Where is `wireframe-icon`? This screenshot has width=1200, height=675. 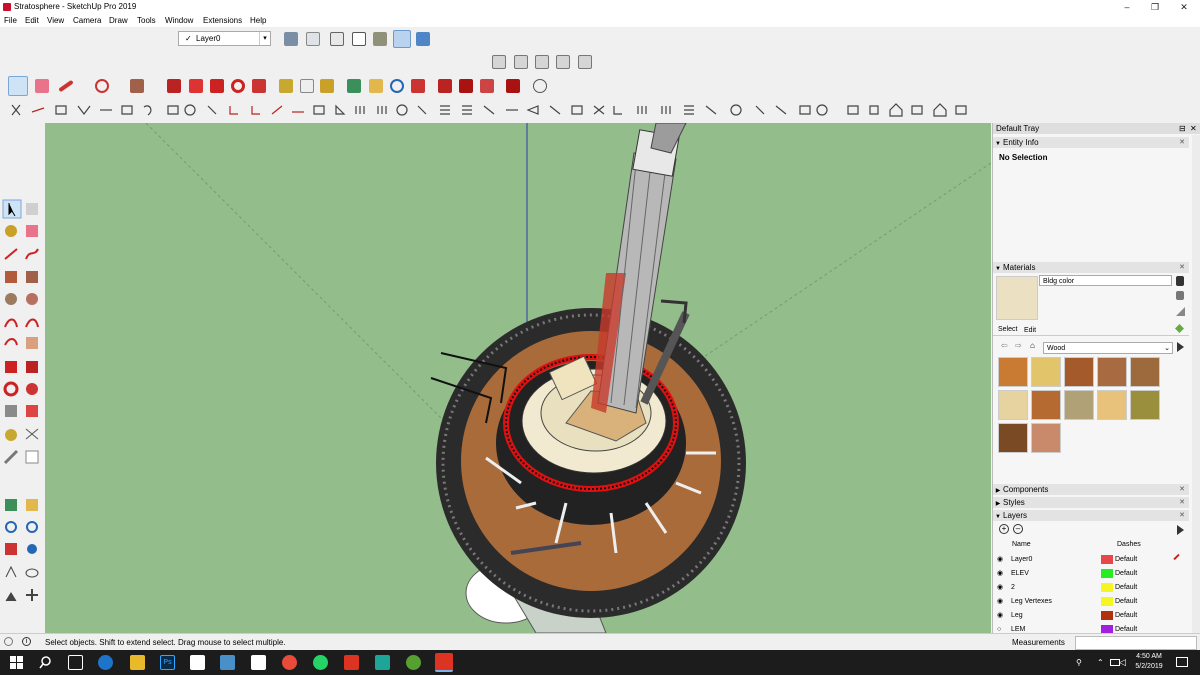 wireframe-icon is located at coordinates (337, 39).